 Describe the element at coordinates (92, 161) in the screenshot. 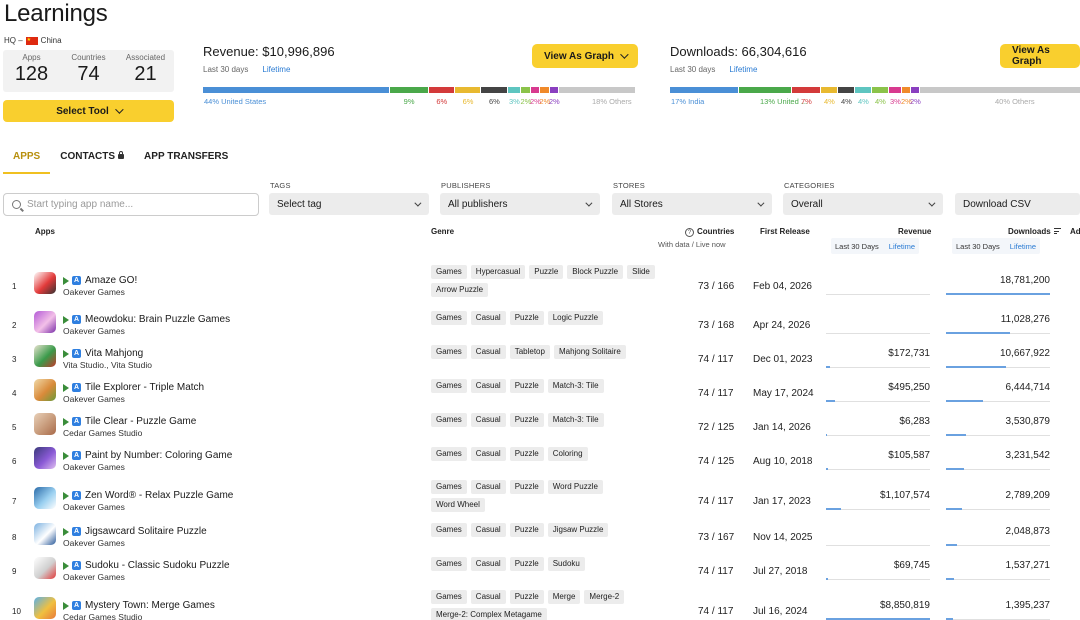

I see `tab-contacts: CONTACTS` at that location.